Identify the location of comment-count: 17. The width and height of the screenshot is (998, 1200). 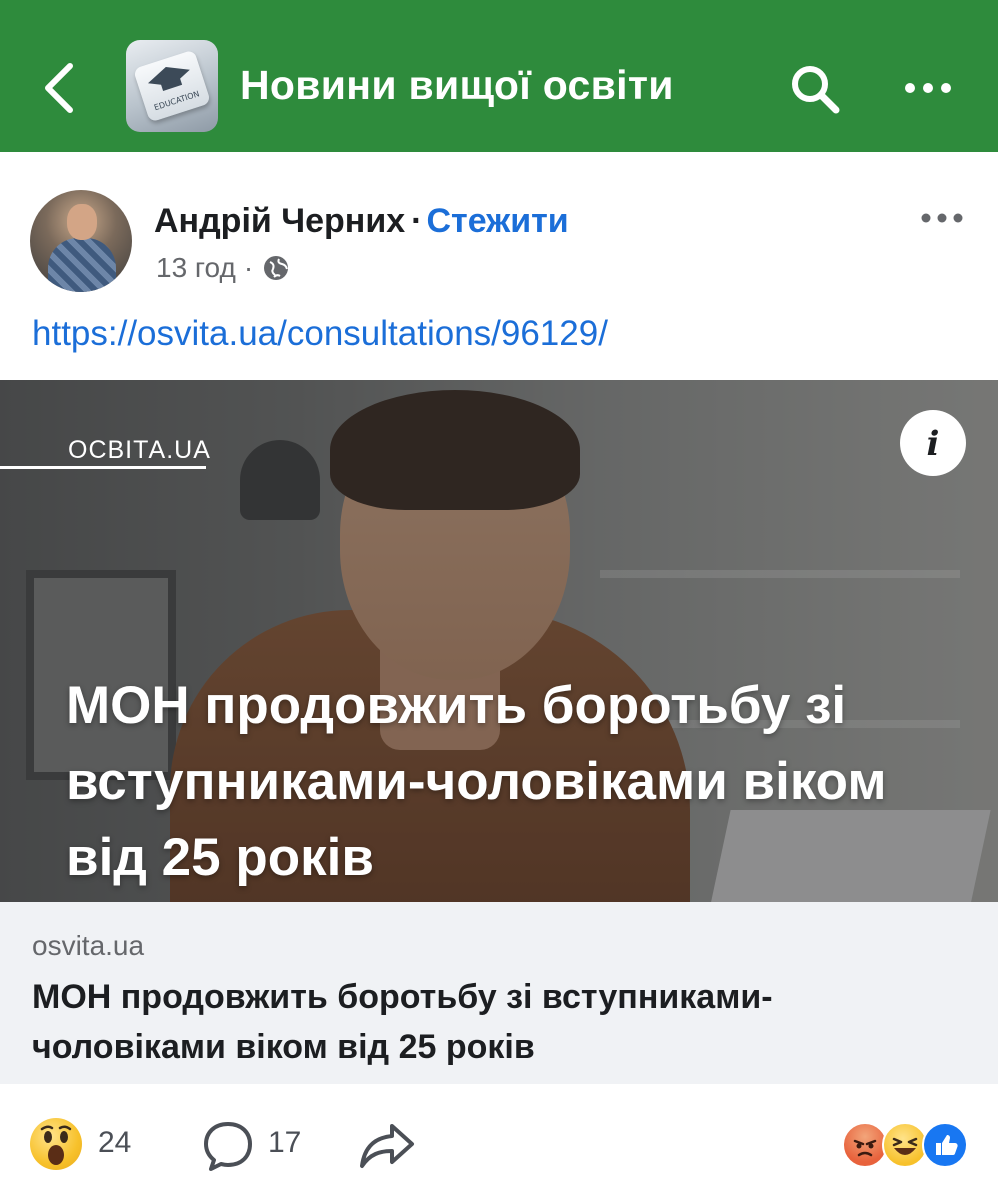
(284, 1143).